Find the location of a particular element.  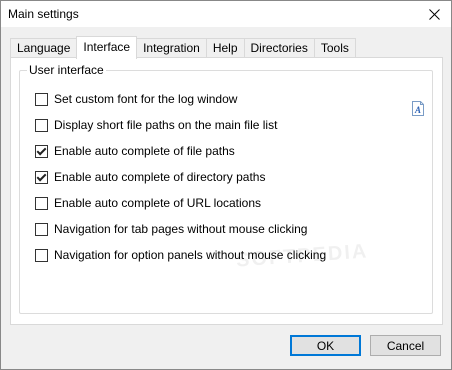

option-custom-log-font: Set custom font for the log window is located at coordinates (136, 99).